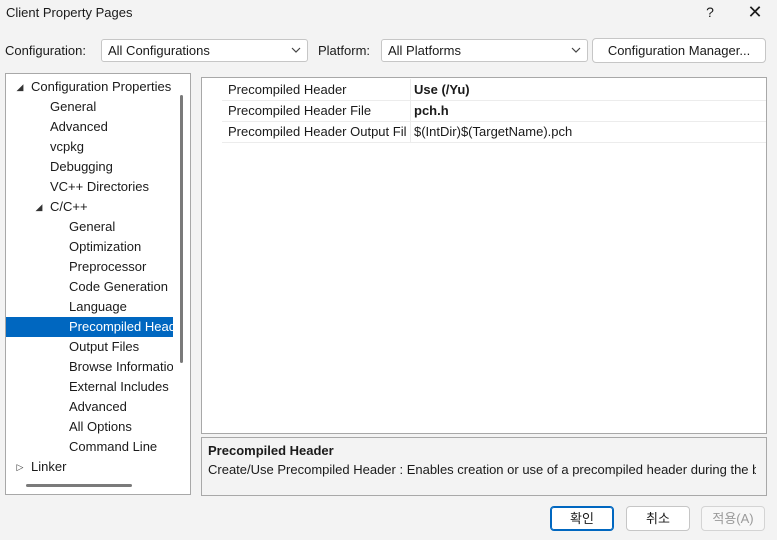 This screenshot has height=540, width=777. What do you see at coordinates (113, 446) in the screenshot?
I see `tree-item-label: Command Line` at bounding box center [113, 446].